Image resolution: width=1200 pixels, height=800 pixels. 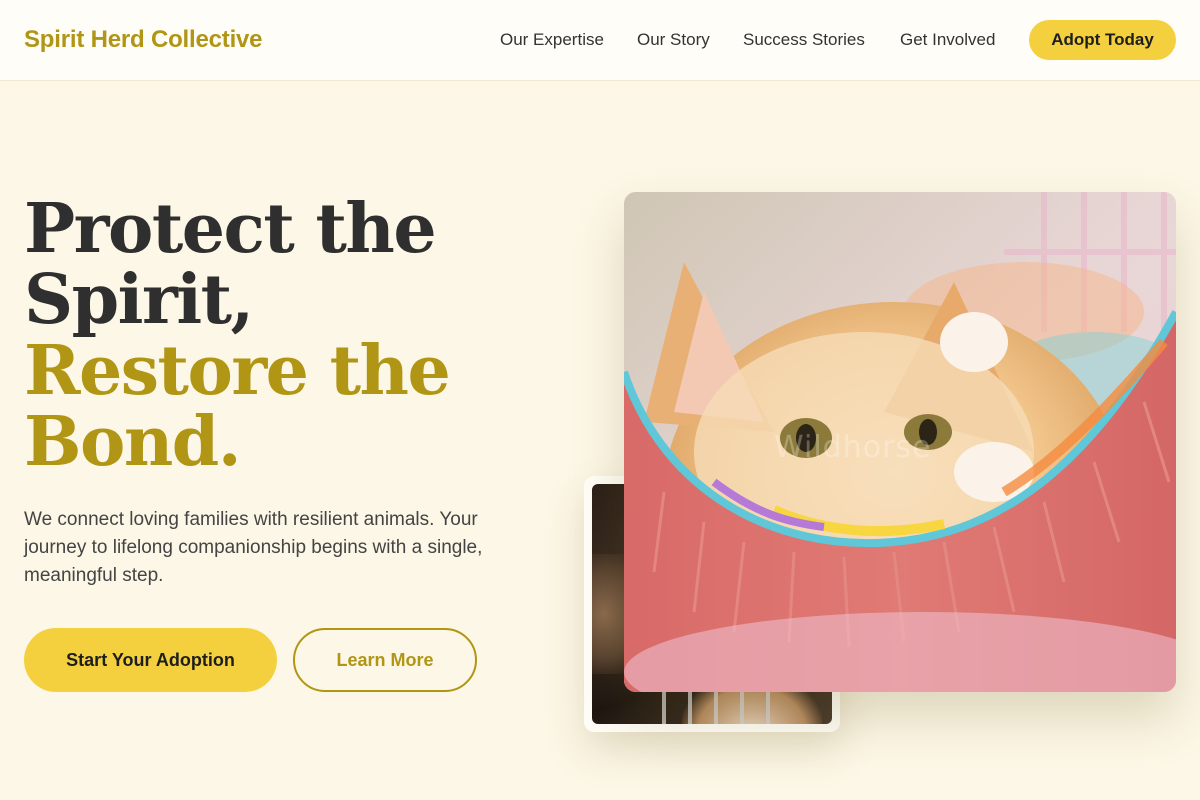 I want to click on brand-logo-text: Spirit Herd Collective, so click(x=143, y=40).